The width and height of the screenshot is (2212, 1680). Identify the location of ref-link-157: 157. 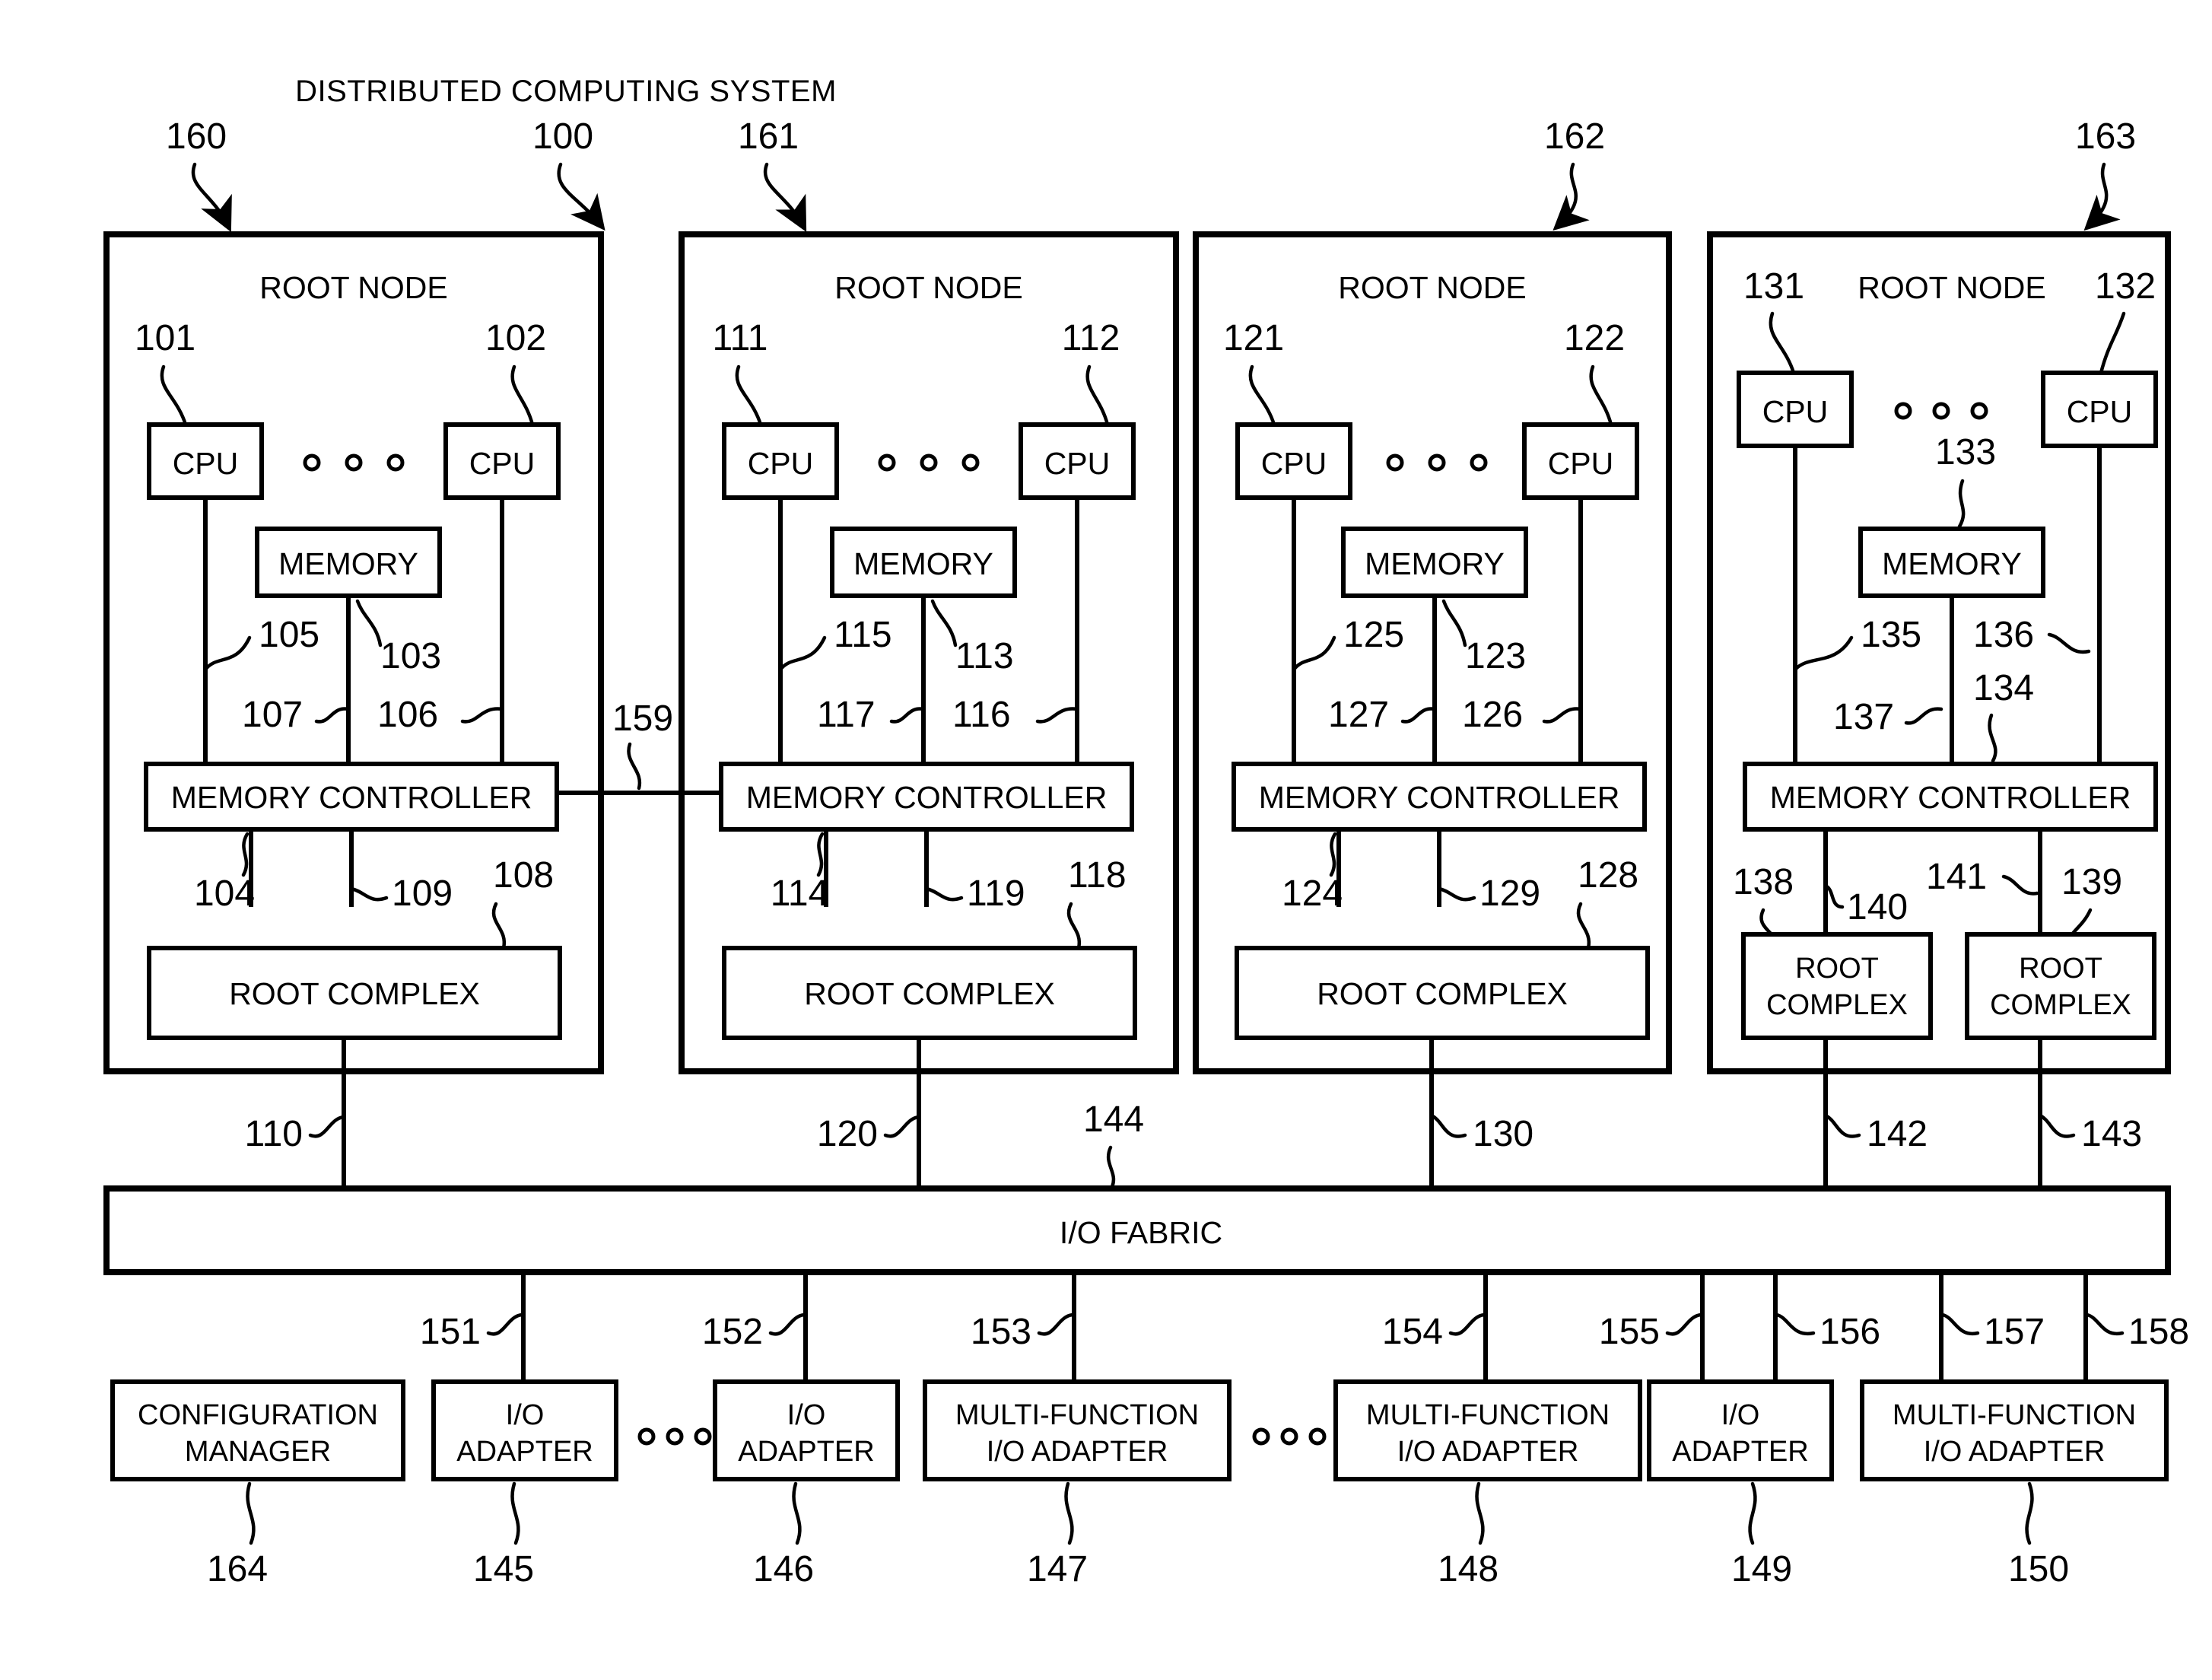
(2015, 1332).